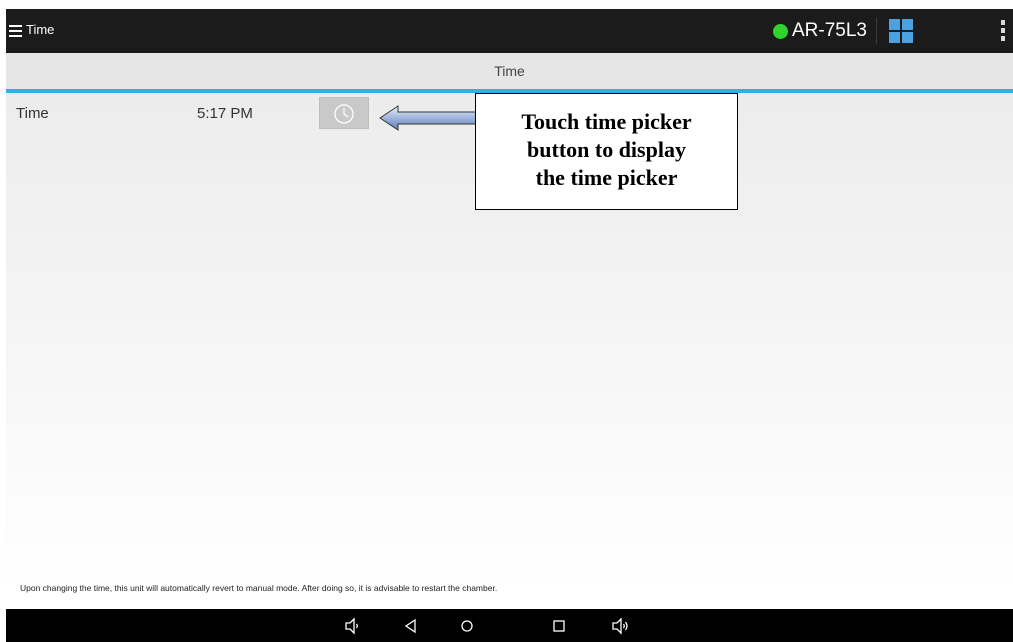  What do you see at coordinates (16, 31) in the screenshot?
I see `menu-icon` at bounding box center [16, 31].